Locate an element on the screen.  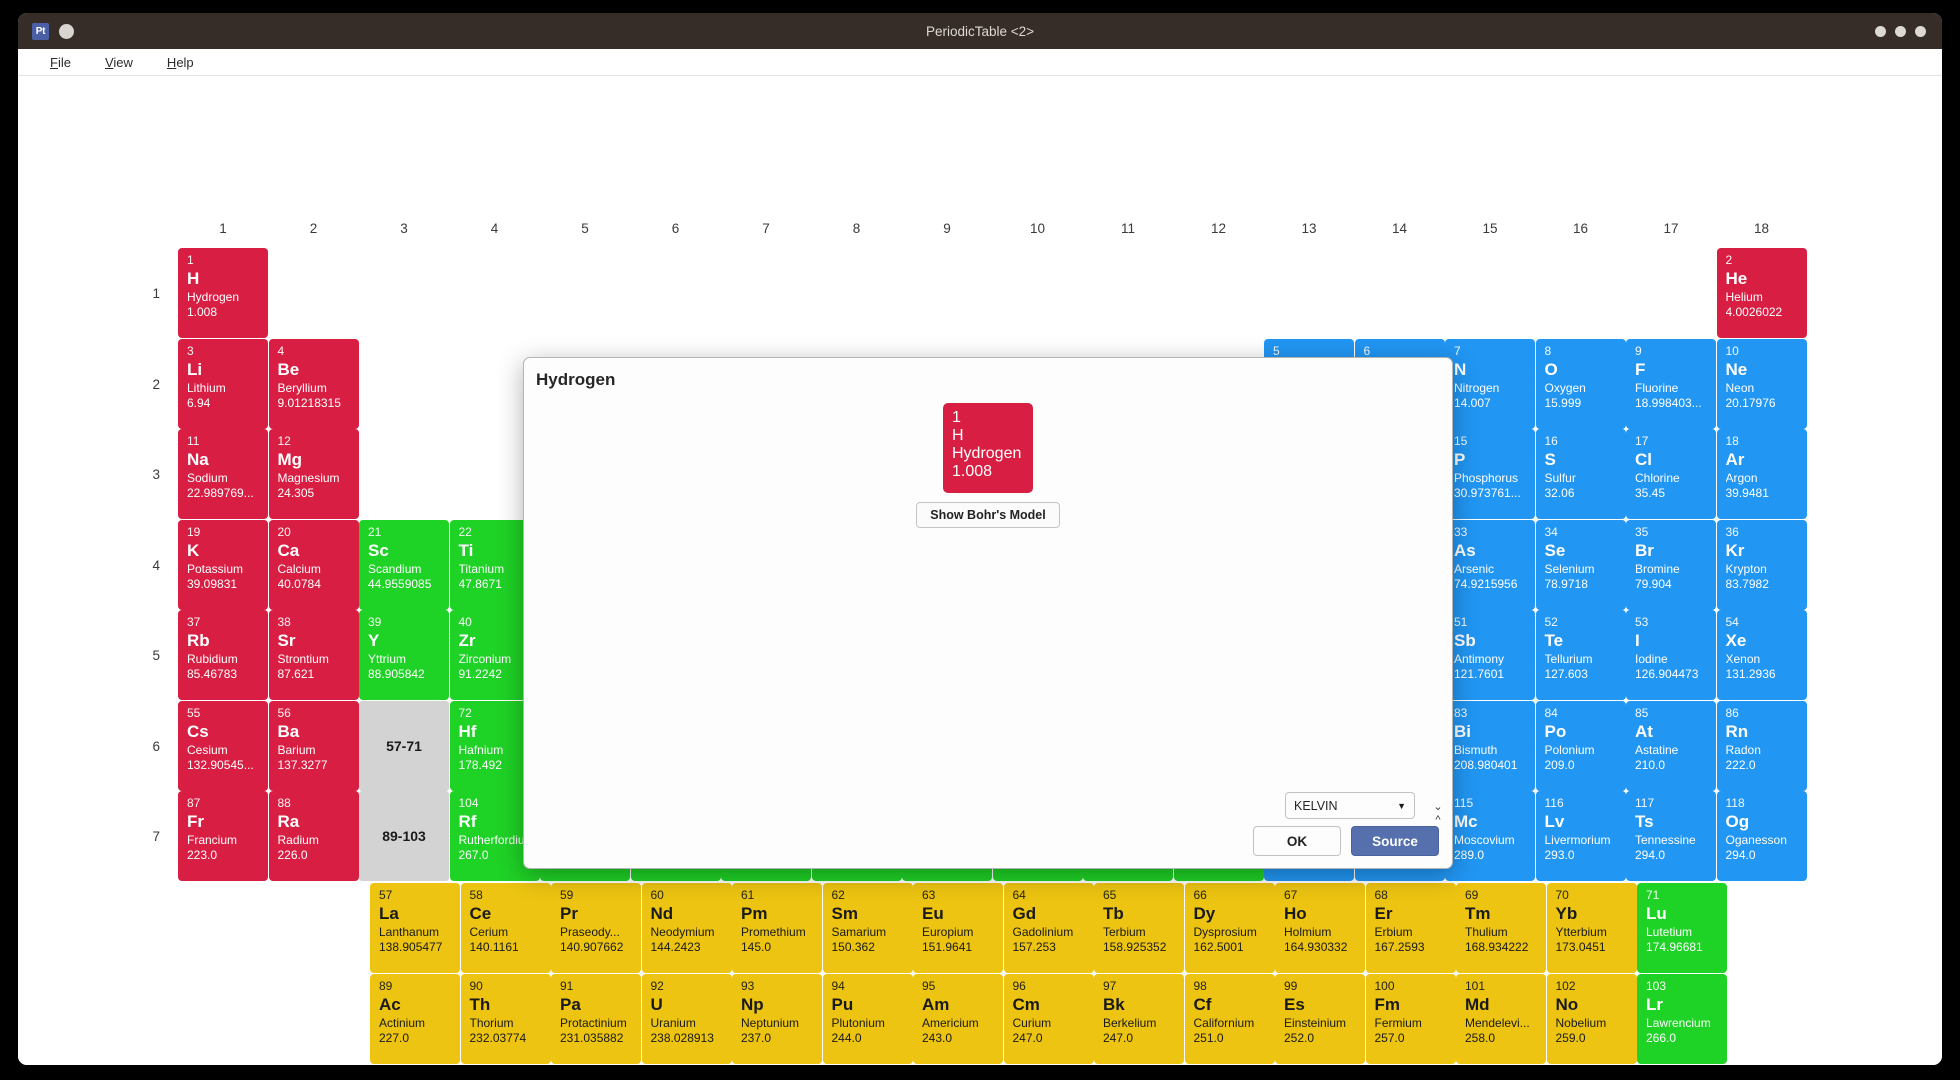
element-cell-Am: 95 Am Americium 243.0 is located at coordinates (958, 1018).